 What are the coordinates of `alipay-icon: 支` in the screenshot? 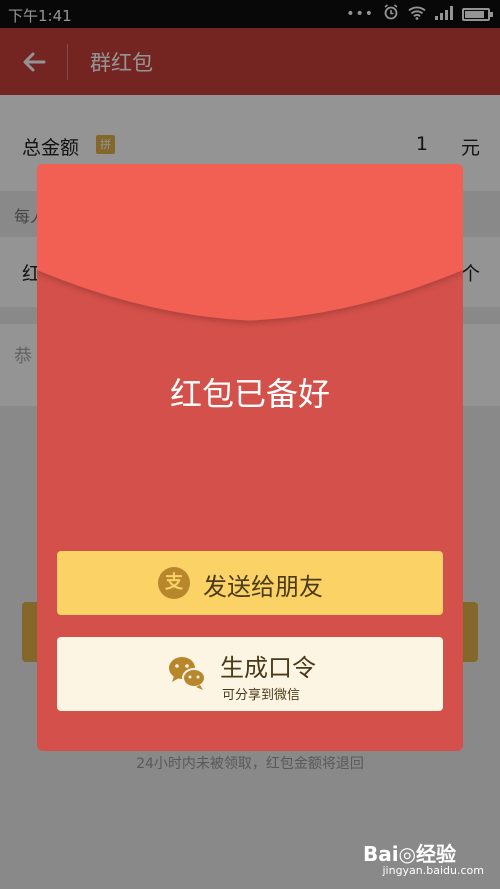 It's located at (174, 583).